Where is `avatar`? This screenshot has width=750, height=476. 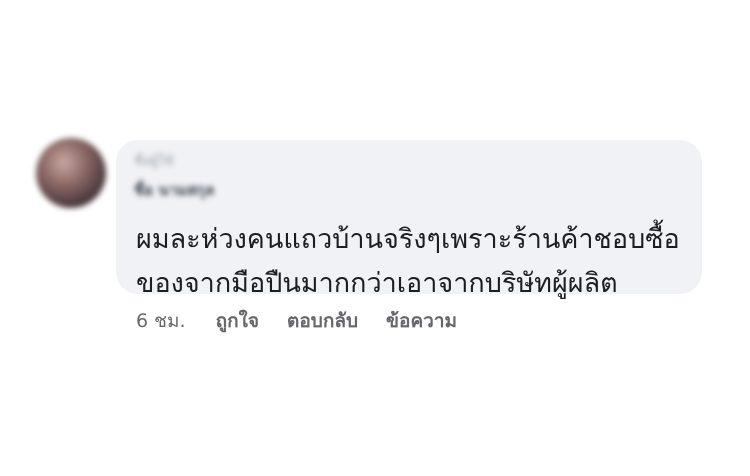 avatar is located at coordinates (71, 173).